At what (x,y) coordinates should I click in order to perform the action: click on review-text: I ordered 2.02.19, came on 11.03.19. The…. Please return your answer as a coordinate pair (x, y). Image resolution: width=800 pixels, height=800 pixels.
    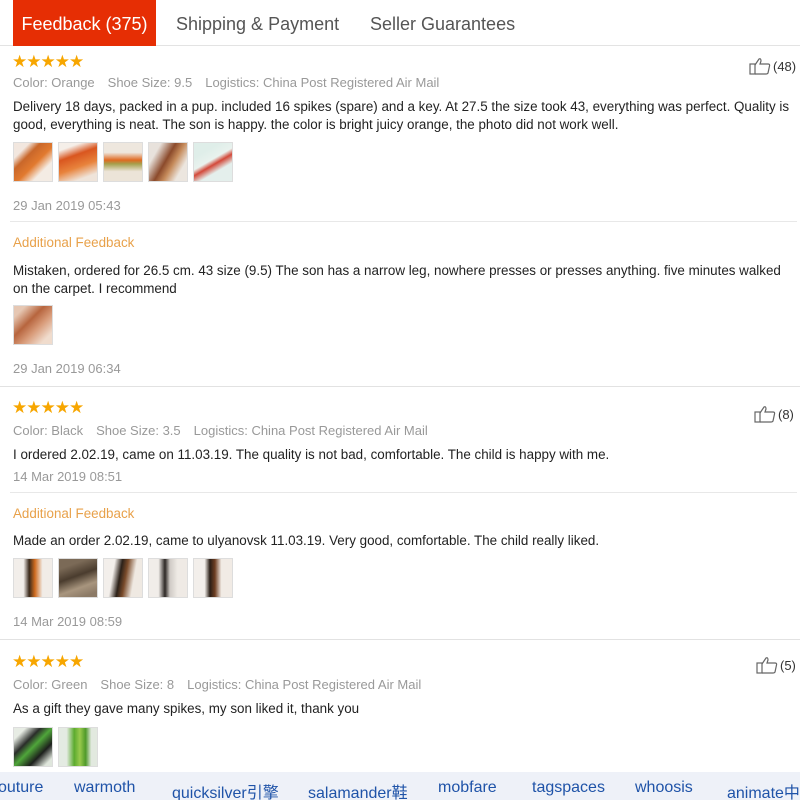
    Looking at the image, I should click on (311, 454).